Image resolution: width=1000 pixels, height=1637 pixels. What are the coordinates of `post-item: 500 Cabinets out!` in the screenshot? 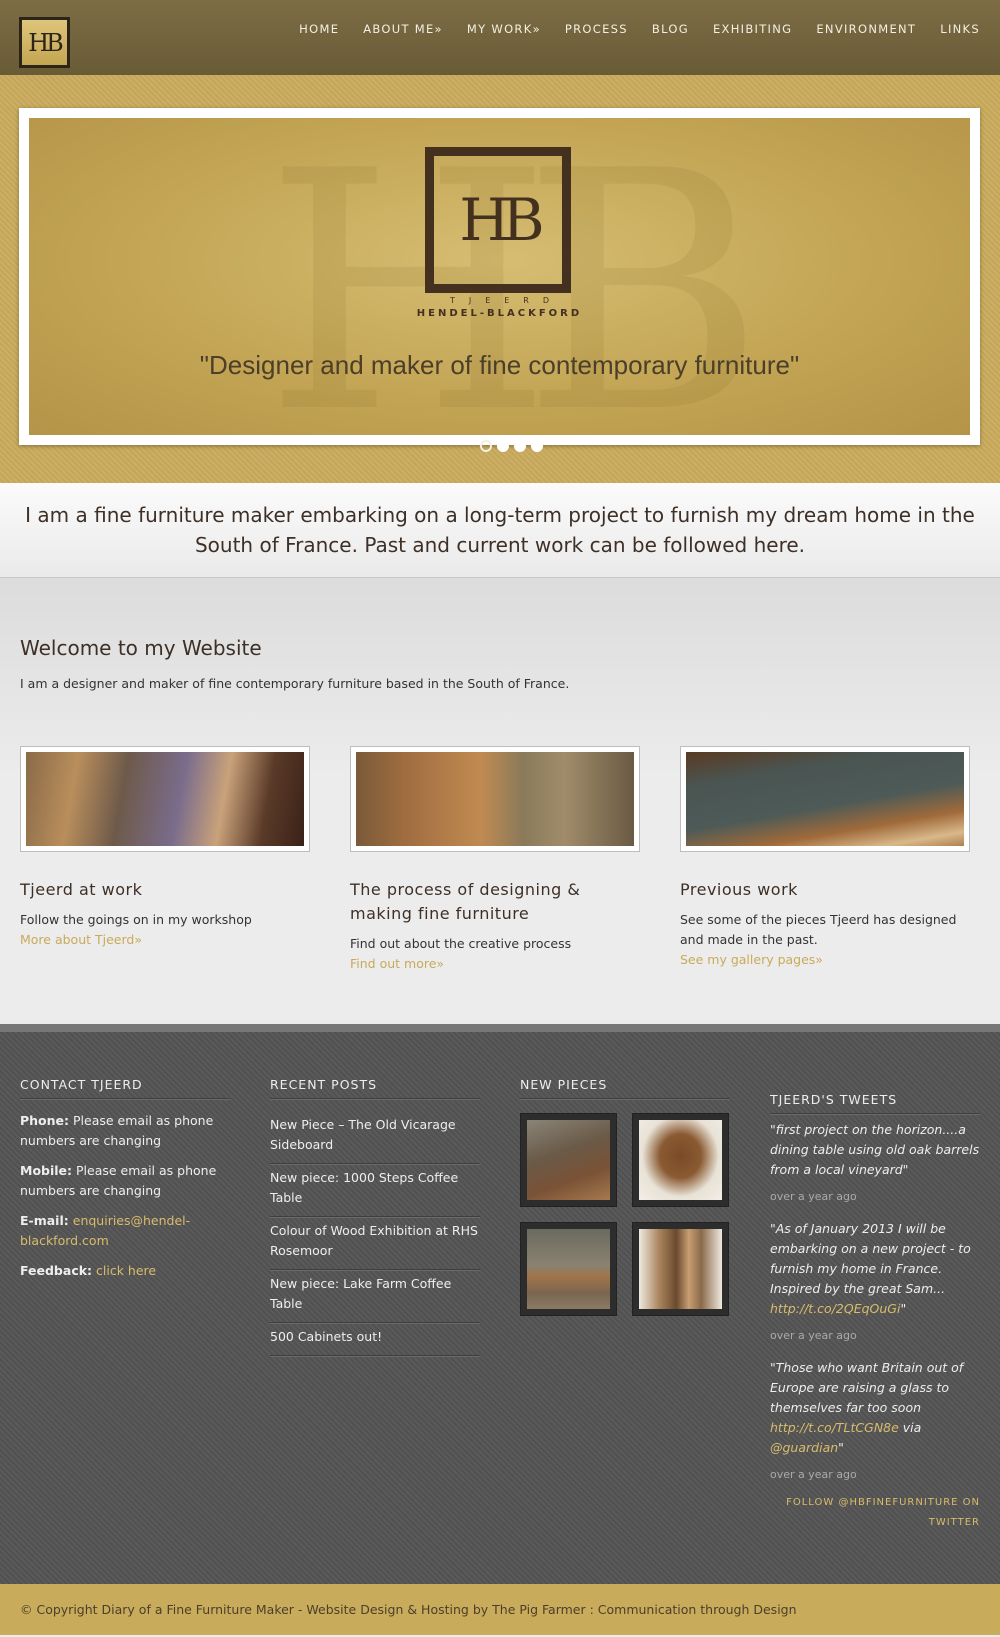 It's located at (375, 1339).